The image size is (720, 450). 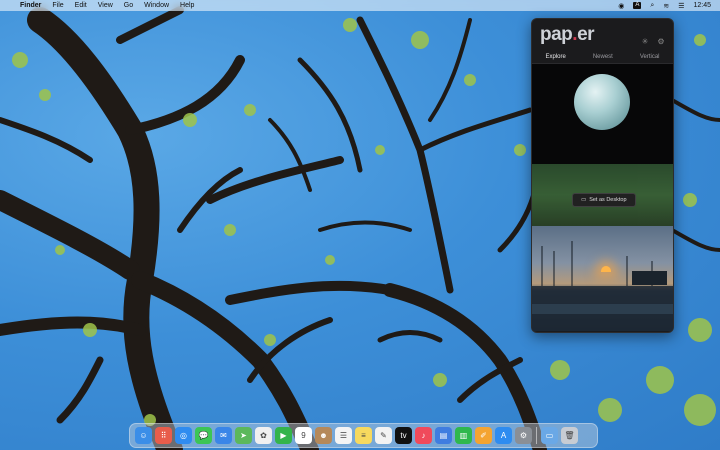 I want to click on trash-icon: 🗑, so click(x=569, y=435).